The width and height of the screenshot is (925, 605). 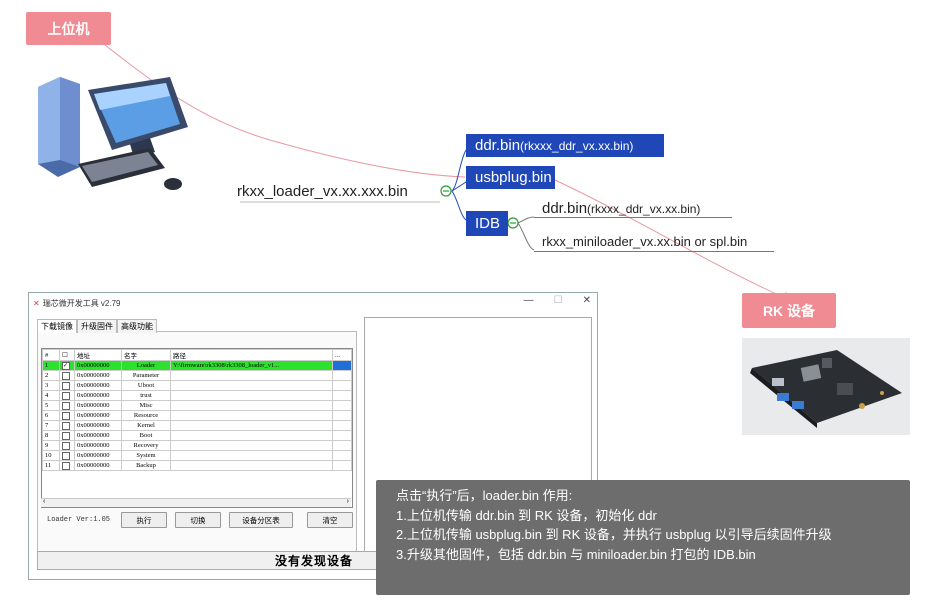 I want to click on window-title: 瑞芯微开发工具 v2.79, so click(x=81, y=303).